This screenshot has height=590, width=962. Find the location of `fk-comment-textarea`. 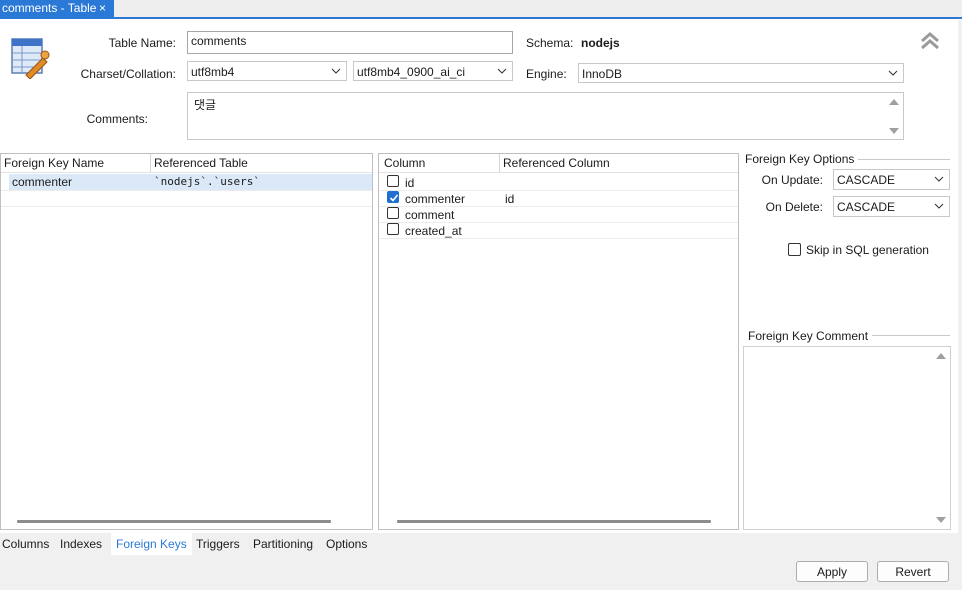

fk-comment-textarea is located at coordinates (847, 438).